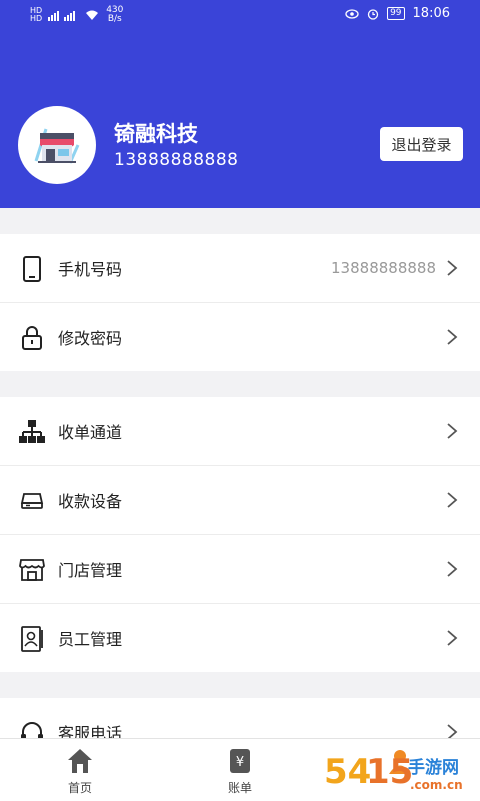 This screenshot has height=801, width=480. Describe the element at coordinates (32, 338) in the screenshot. I see `lock-icon` at that location.